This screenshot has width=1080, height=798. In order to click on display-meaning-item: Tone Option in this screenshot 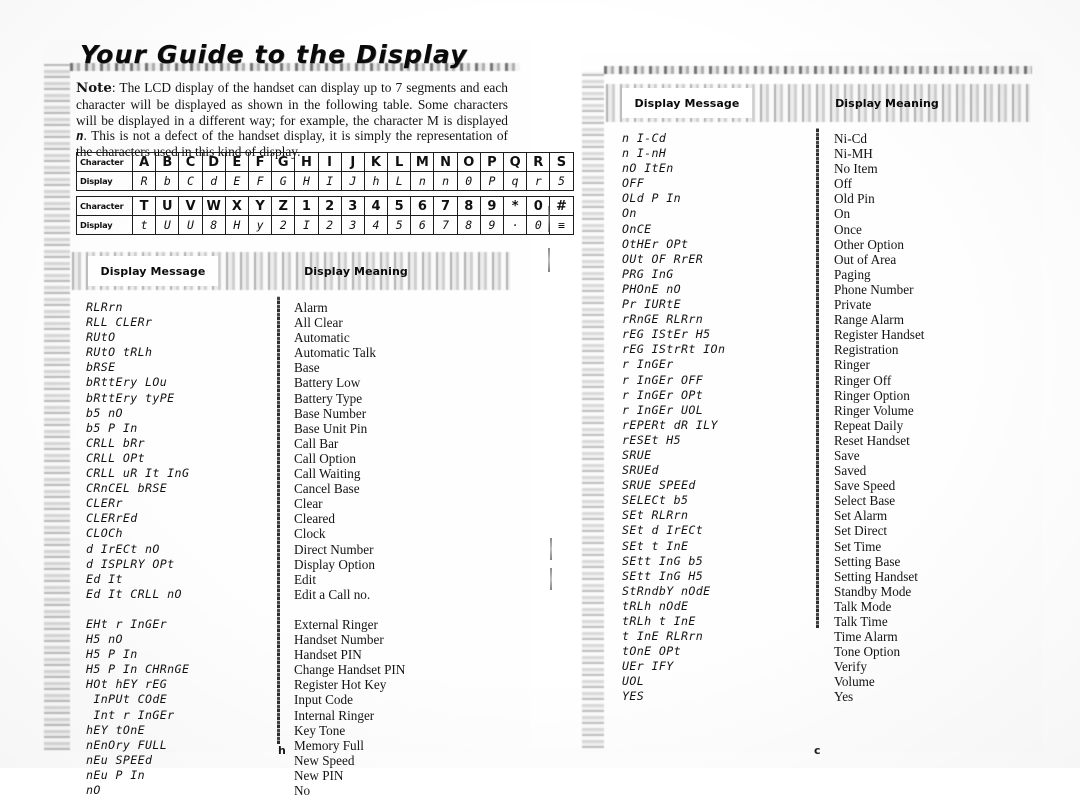, I will do `click(867, 652)`.